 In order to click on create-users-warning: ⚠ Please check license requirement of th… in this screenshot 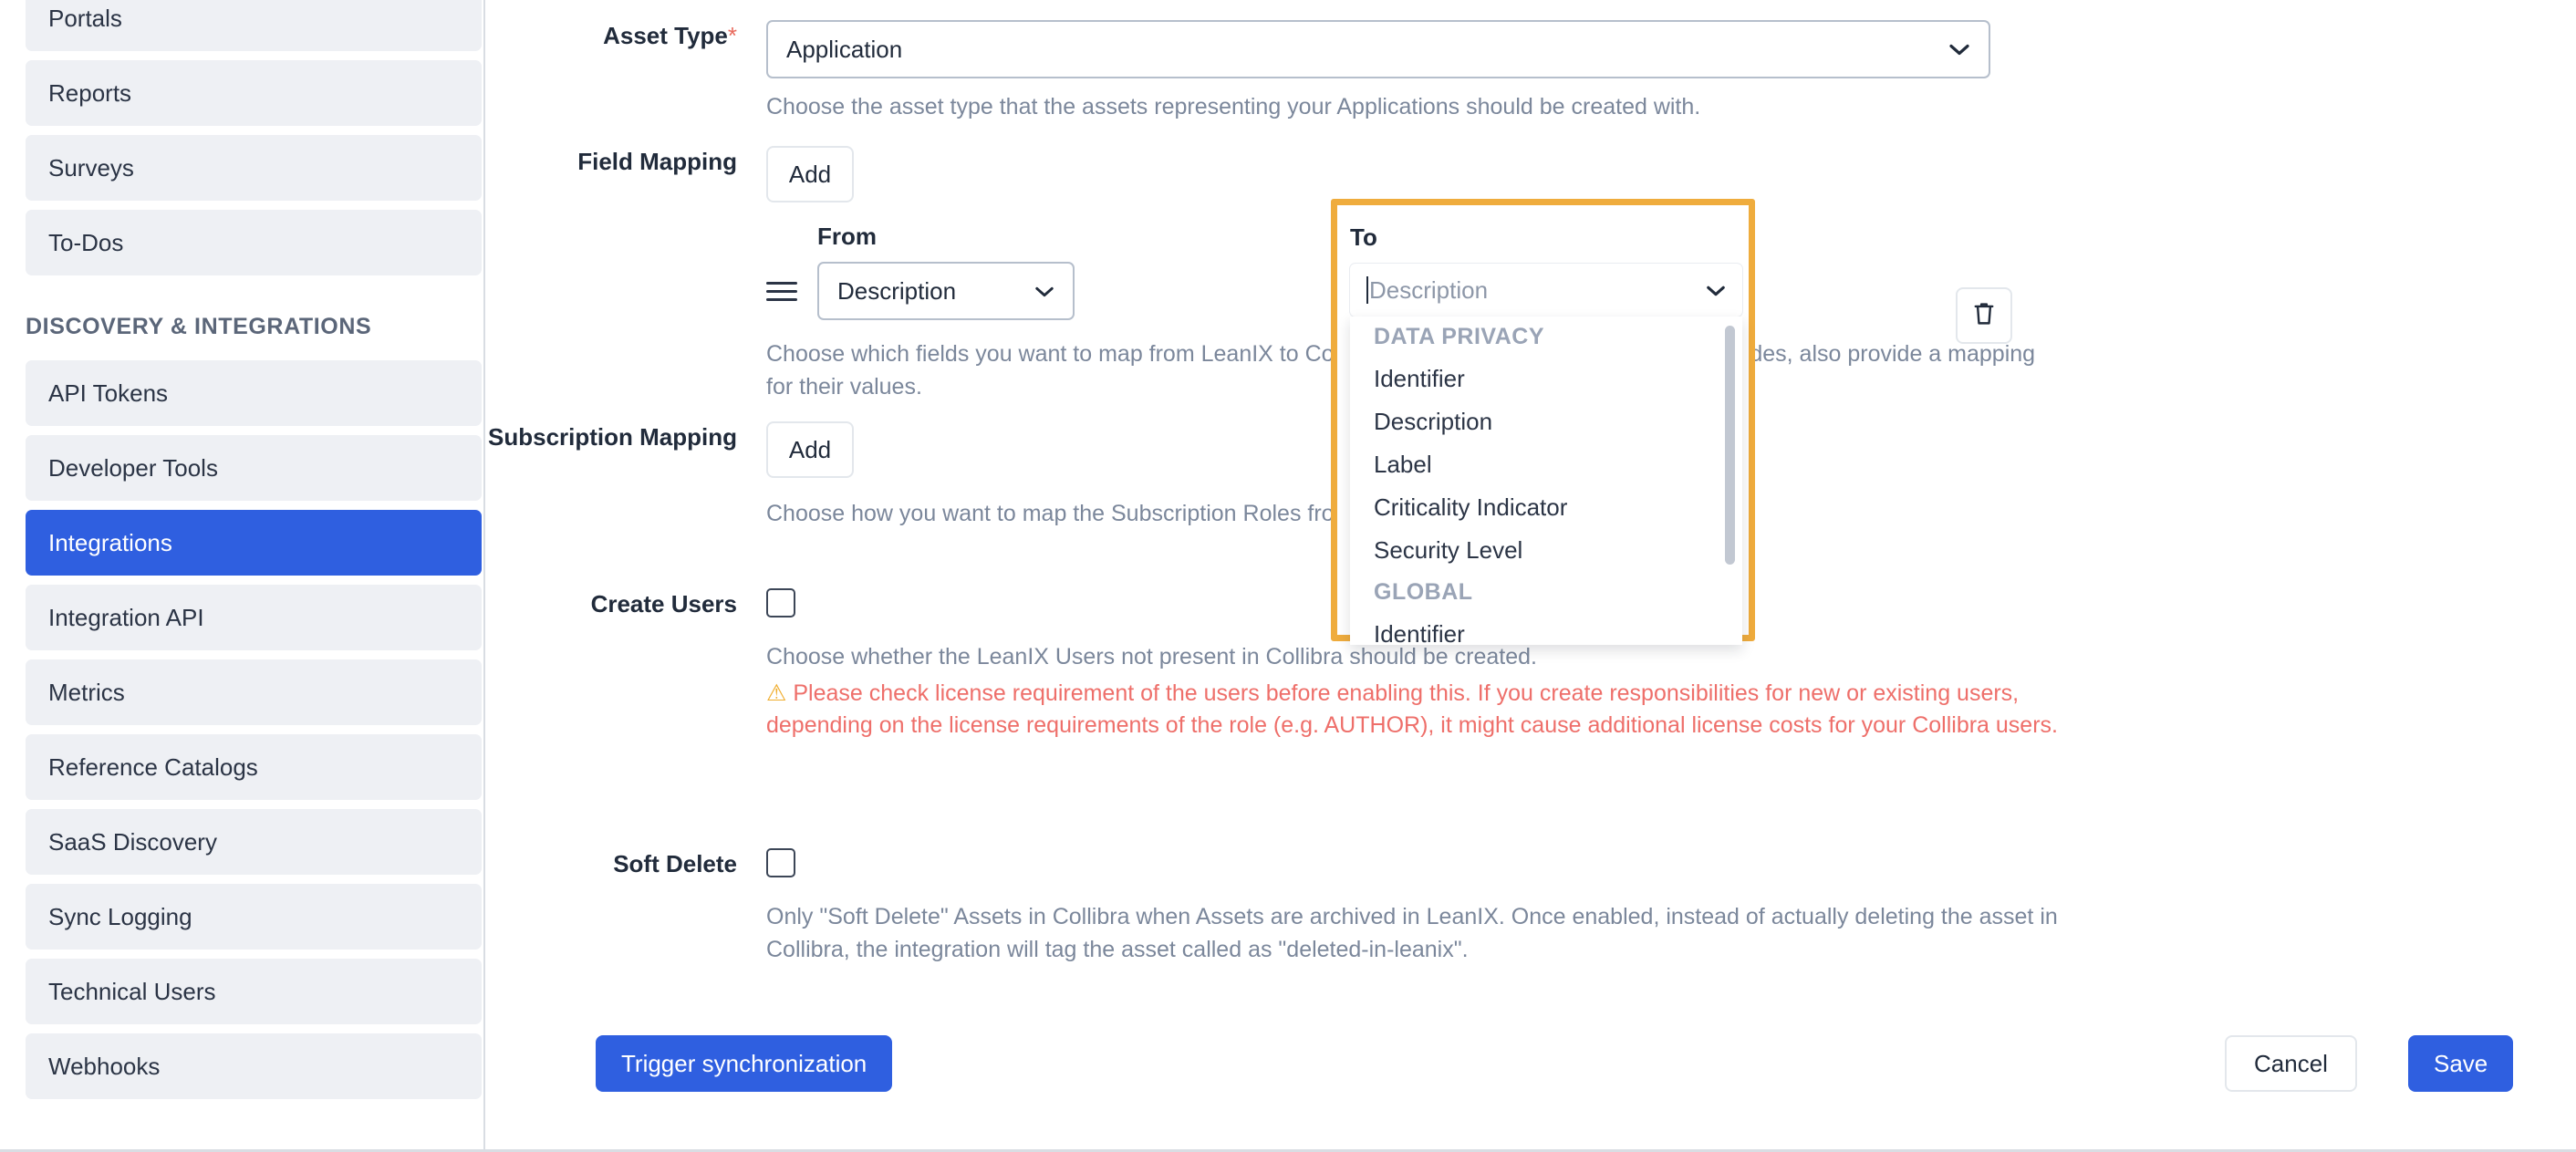, I will do `click(1414, 710)`.